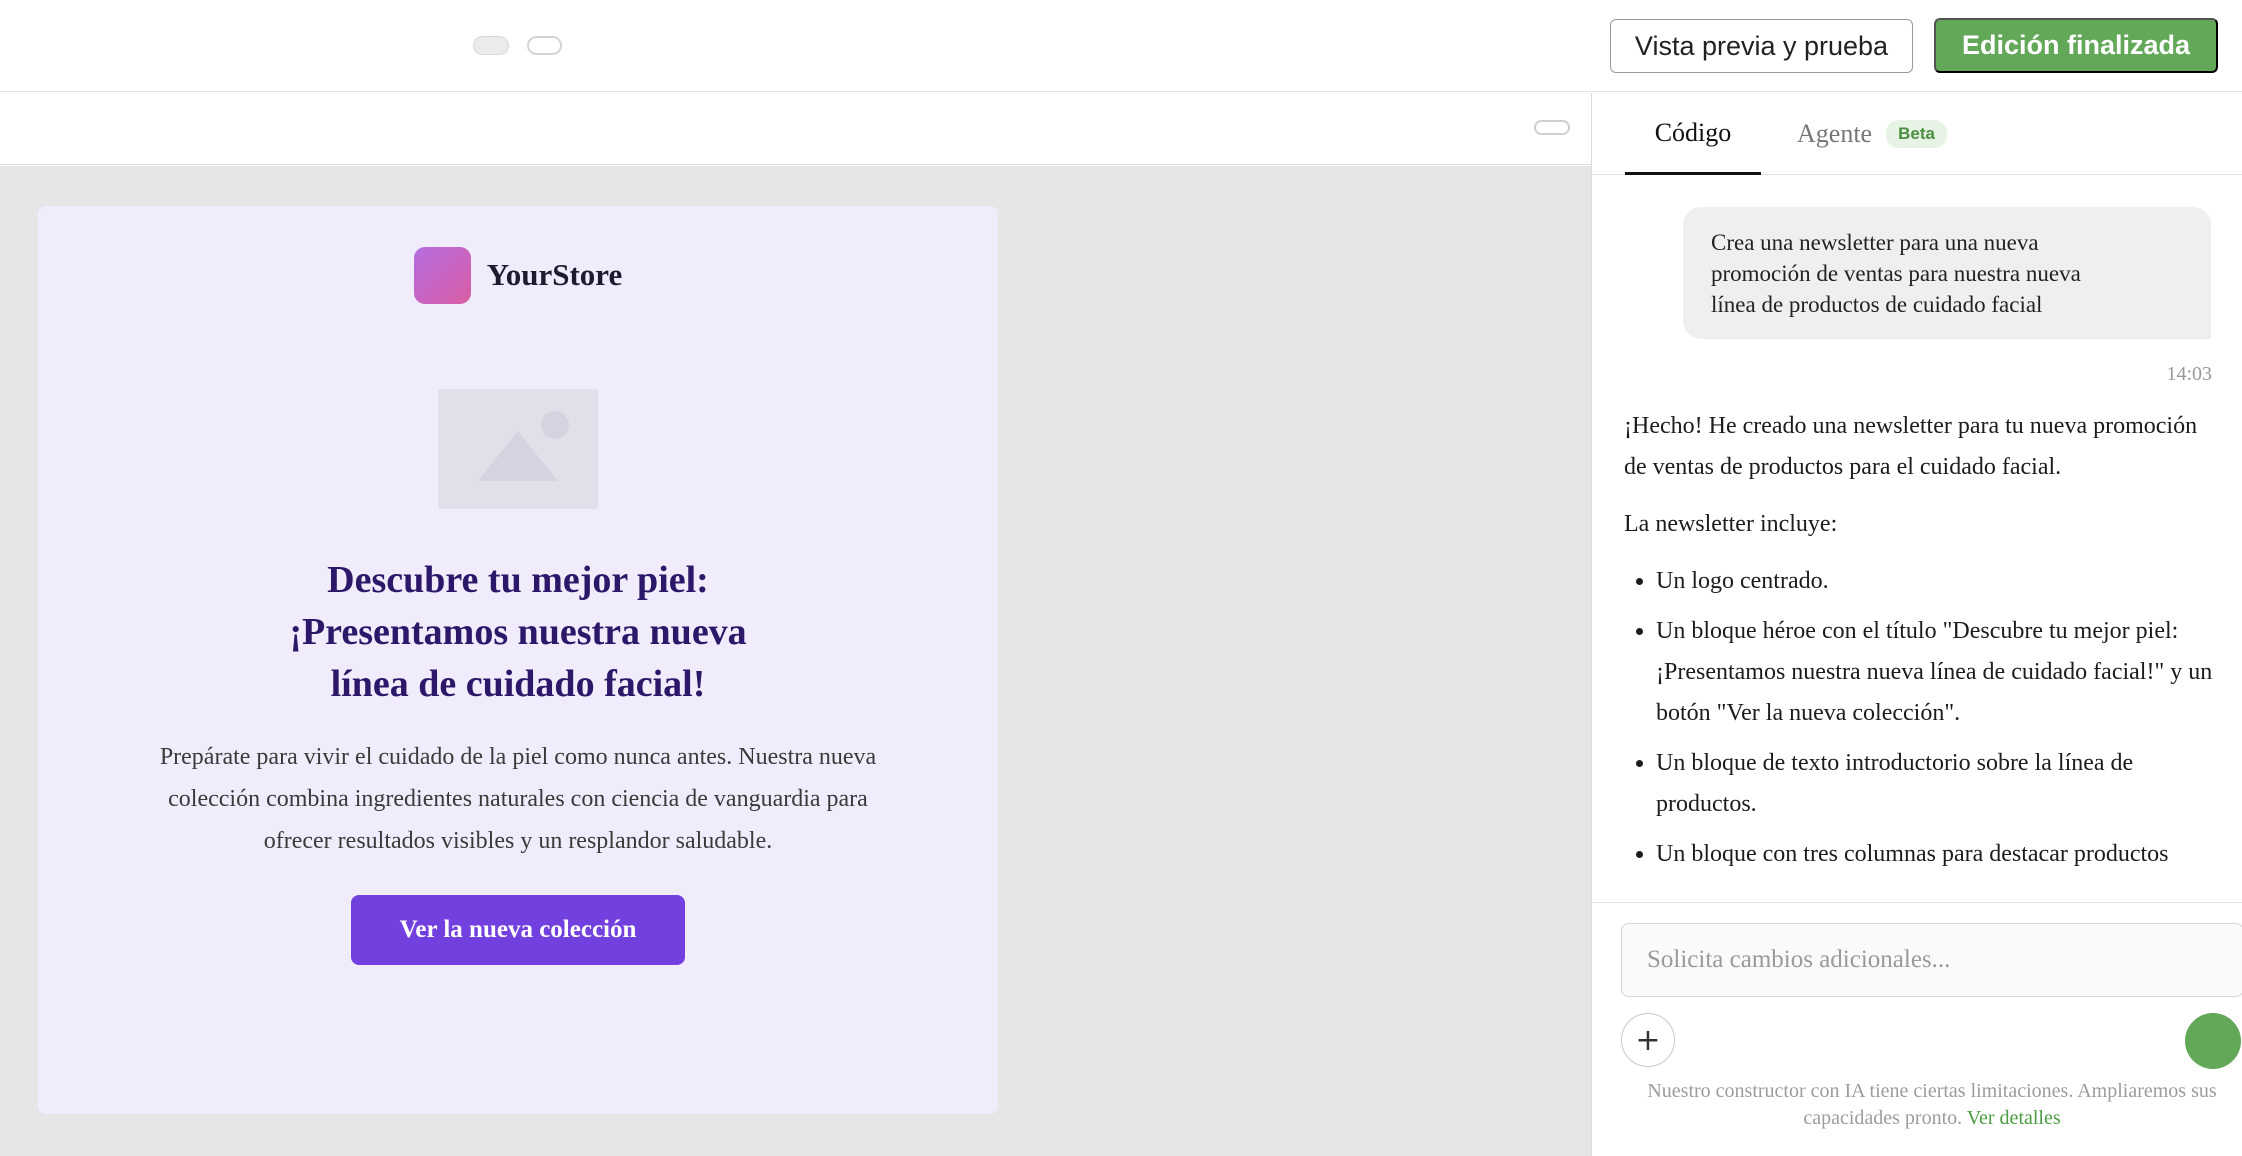  What do you see at coordinates (1121, 46) in the screenshot?
I see `top-bar: Vista previa y prueba Edición finalizada` at bounding box center [1121, 46].